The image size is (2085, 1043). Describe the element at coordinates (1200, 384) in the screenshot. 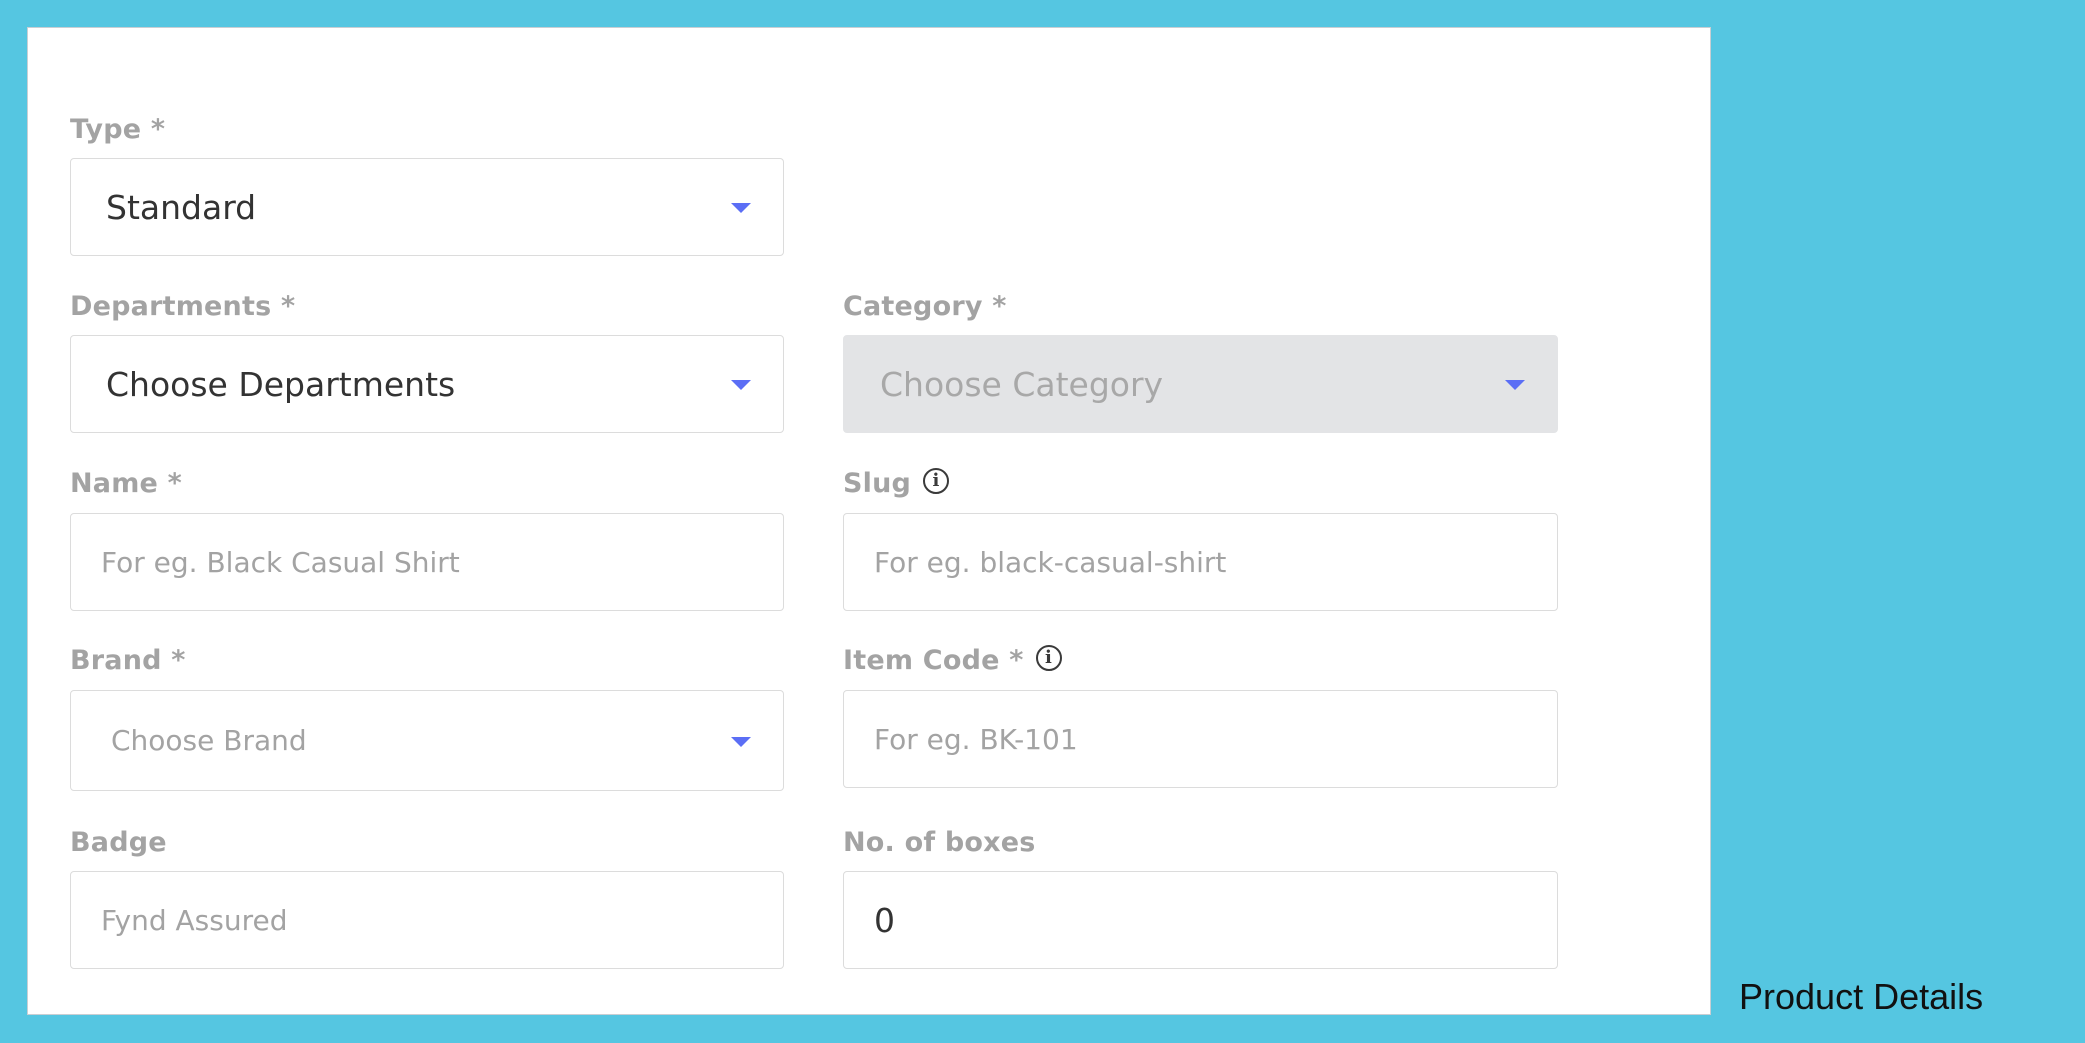

I see `category-select: Choose Category` at that location.